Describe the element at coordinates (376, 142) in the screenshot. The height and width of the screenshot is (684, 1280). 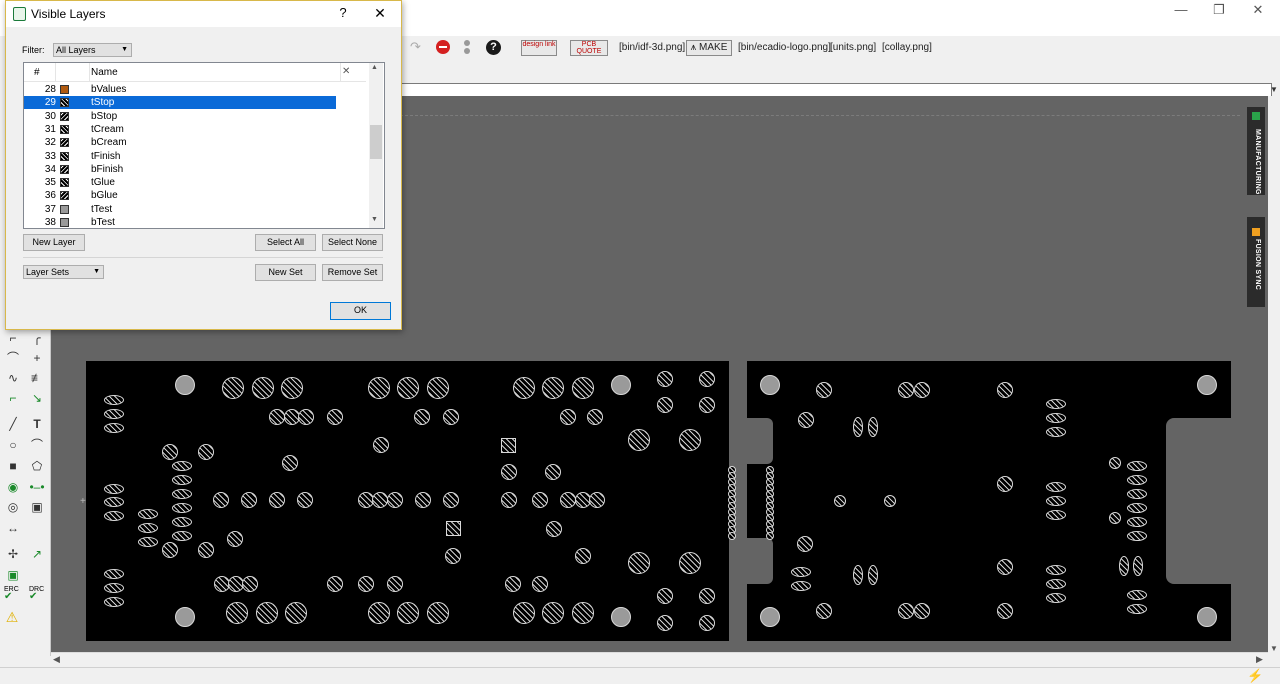
I see `scroll-thumb` at that location.